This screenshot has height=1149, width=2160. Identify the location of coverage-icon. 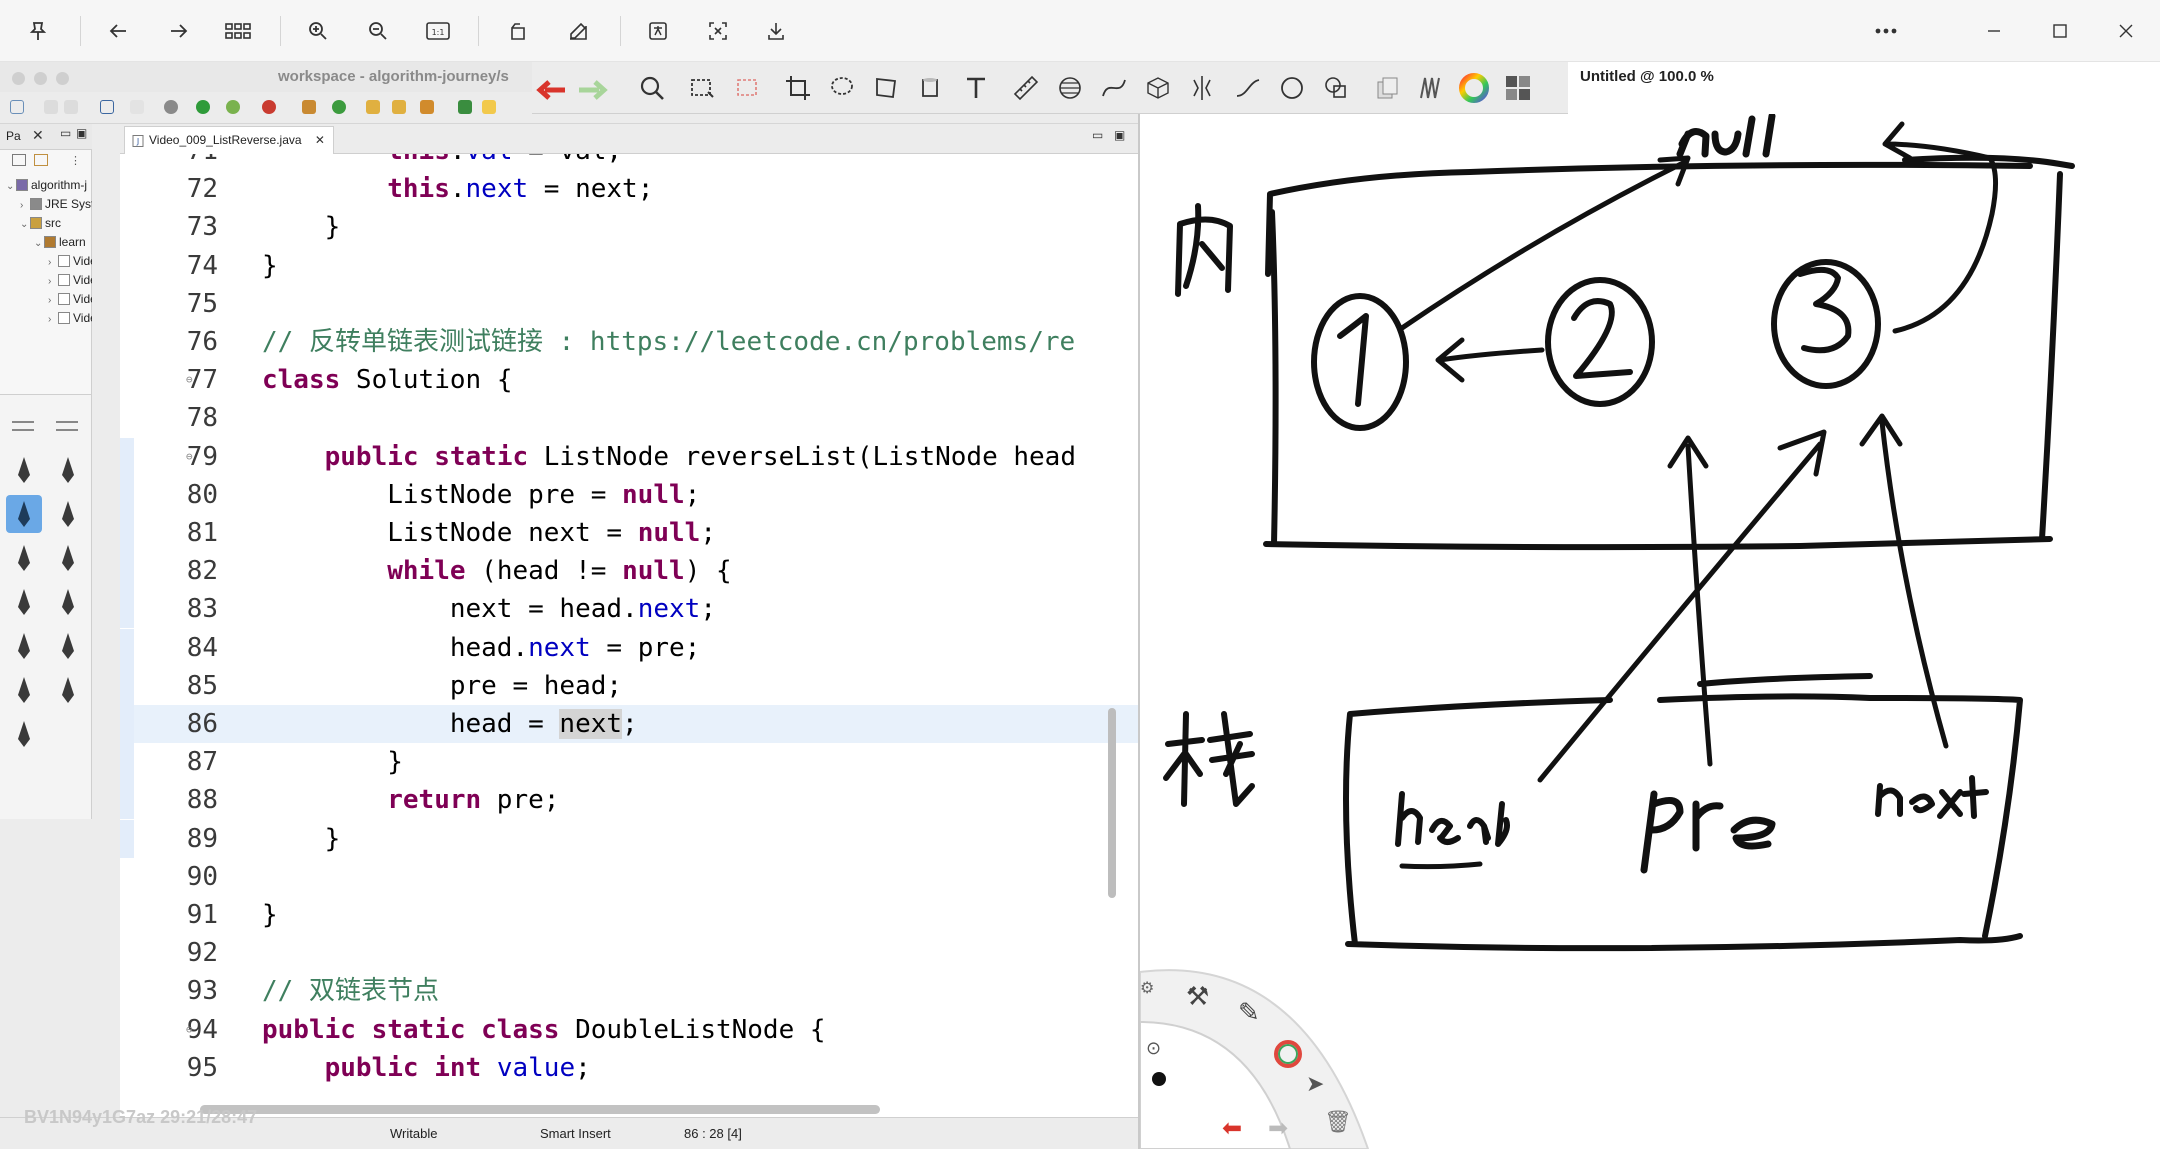
(233, 107).